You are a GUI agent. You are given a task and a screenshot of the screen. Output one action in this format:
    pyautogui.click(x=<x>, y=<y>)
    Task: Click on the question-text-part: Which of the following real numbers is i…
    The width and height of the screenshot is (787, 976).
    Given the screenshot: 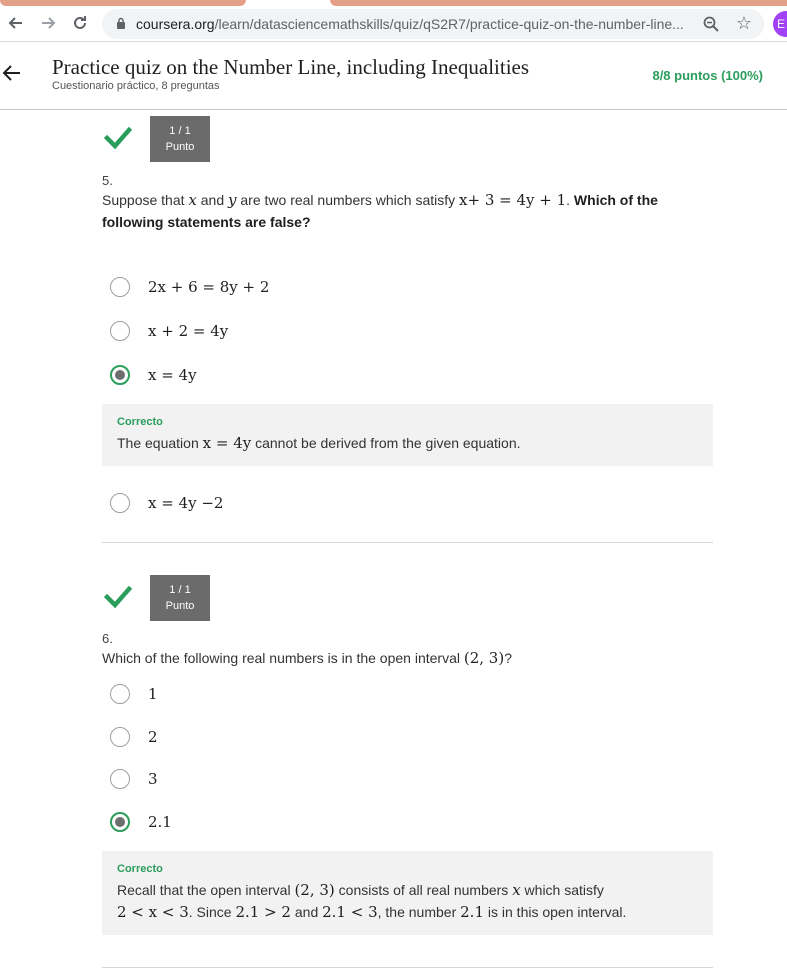 What is the action you would take?
    pyautogui.click(x=283, y=658)
    